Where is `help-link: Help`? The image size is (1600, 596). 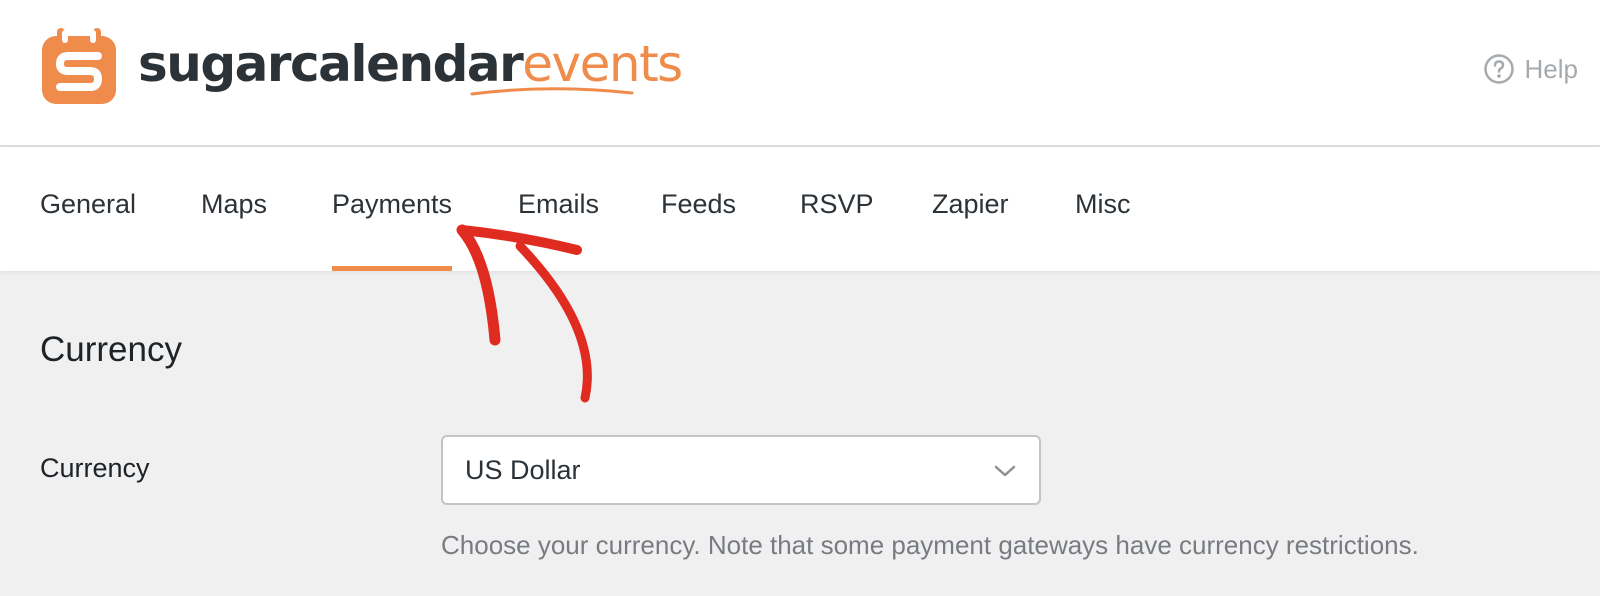 help-link: Help is located at coordinates (1530, 69).